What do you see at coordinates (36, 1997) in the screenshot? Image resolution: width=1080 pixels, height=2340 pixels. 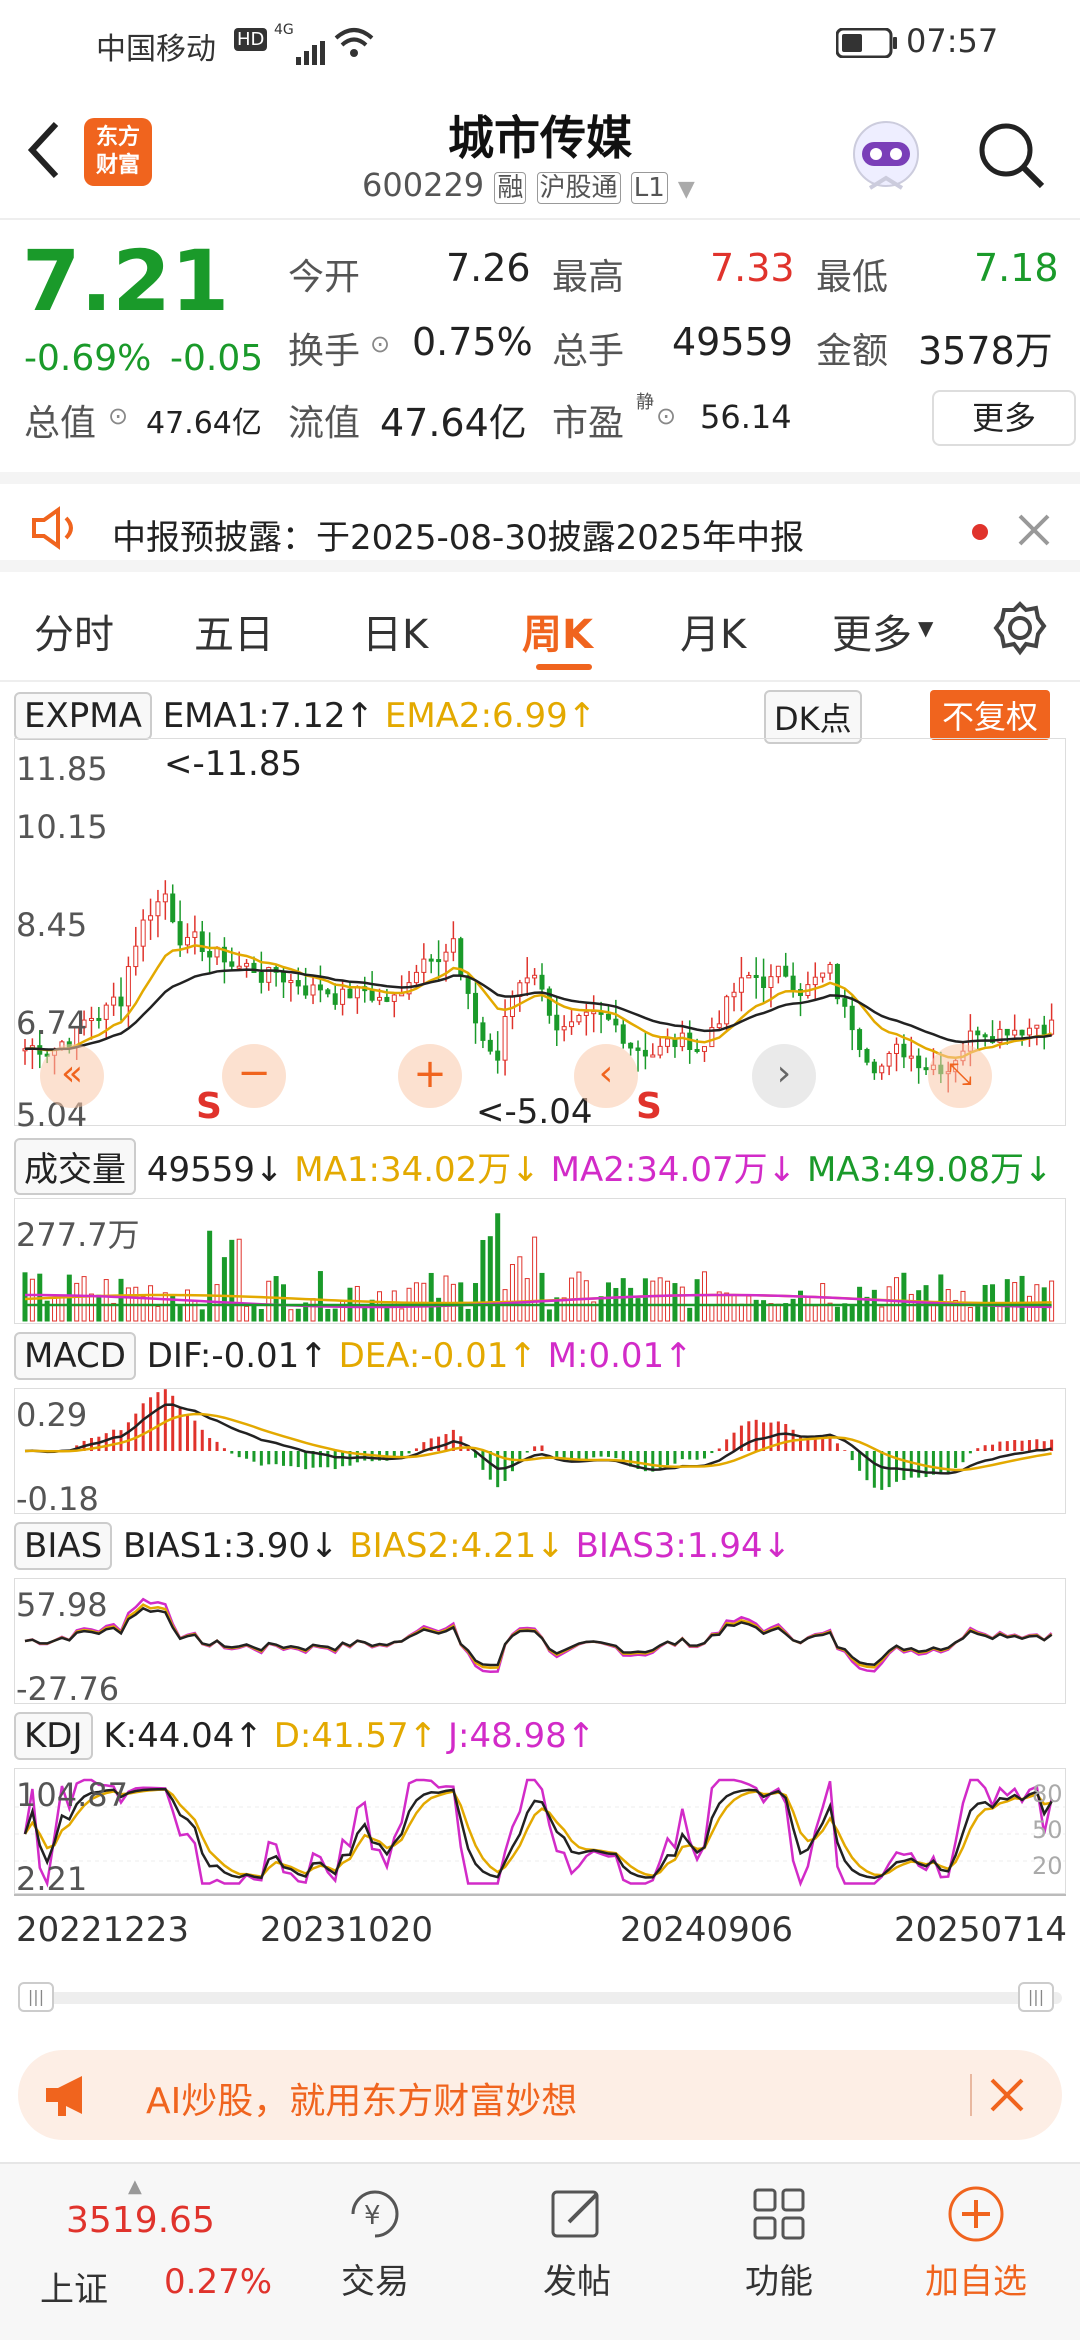 I see `scroll-handle-left: |||` at bounding box center [36, 1997].